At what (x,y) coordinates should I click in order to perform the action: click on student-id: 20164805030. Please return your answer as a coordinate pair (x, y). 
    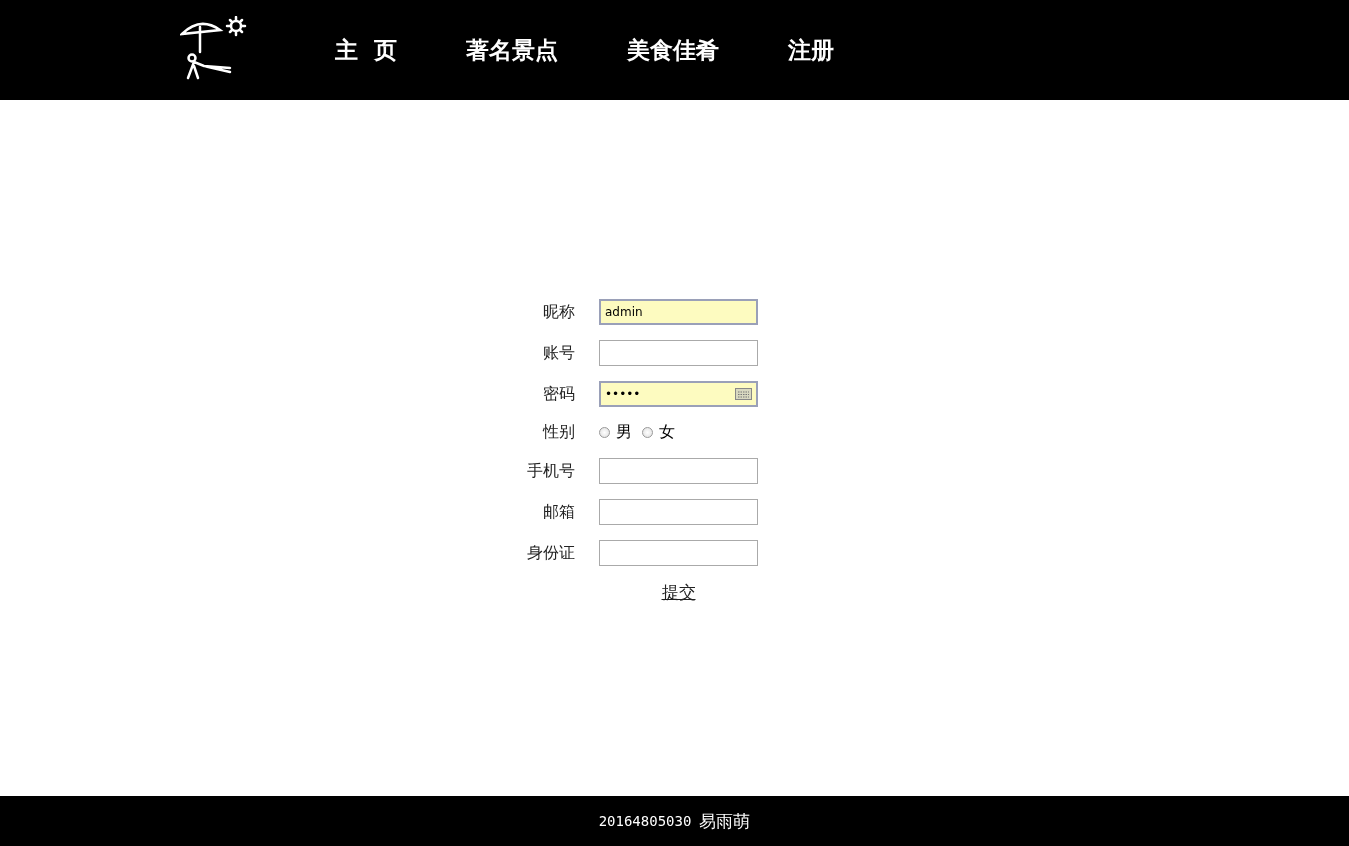
    Looking at the image, I should click on (645, 821).